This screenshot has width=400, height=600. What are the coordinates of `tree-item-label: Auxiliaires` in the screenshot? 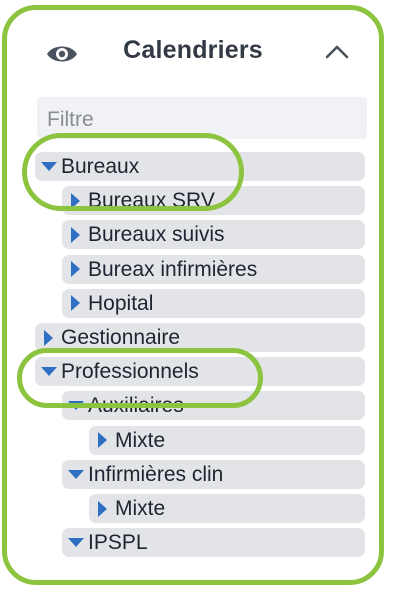 It's located at (136, 406).